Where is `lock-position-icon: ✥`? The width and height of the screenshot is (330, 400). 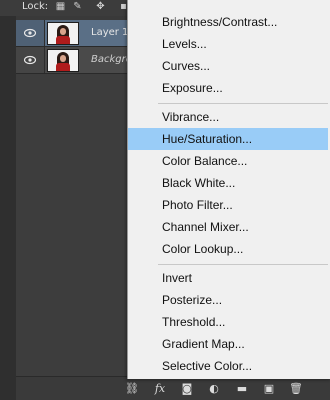 lock-position-icon: ✥ is located at coordinates (100, 6).